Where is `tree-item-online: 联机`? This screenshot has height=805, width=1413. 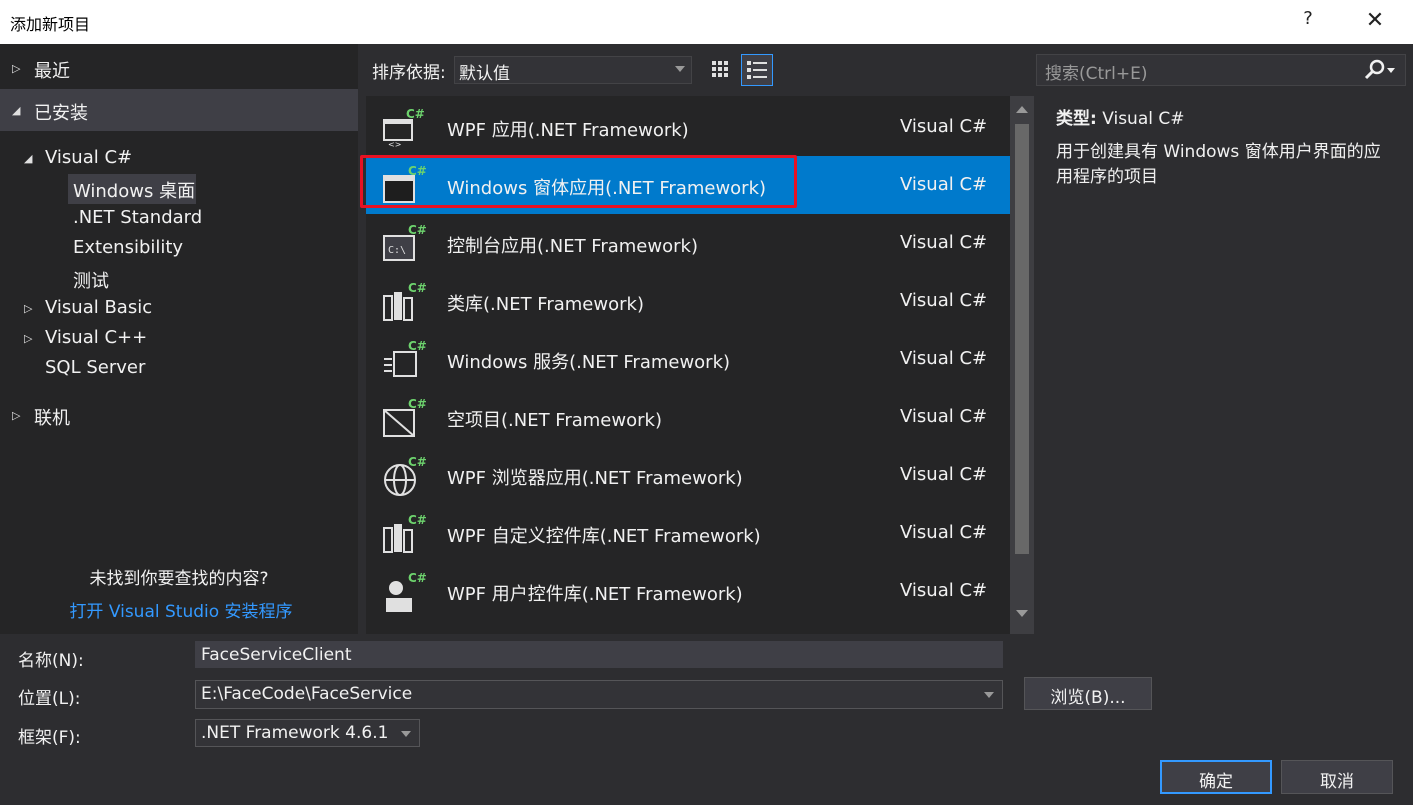 tree-item-online: 联机 is located at coordinates (52, 417).